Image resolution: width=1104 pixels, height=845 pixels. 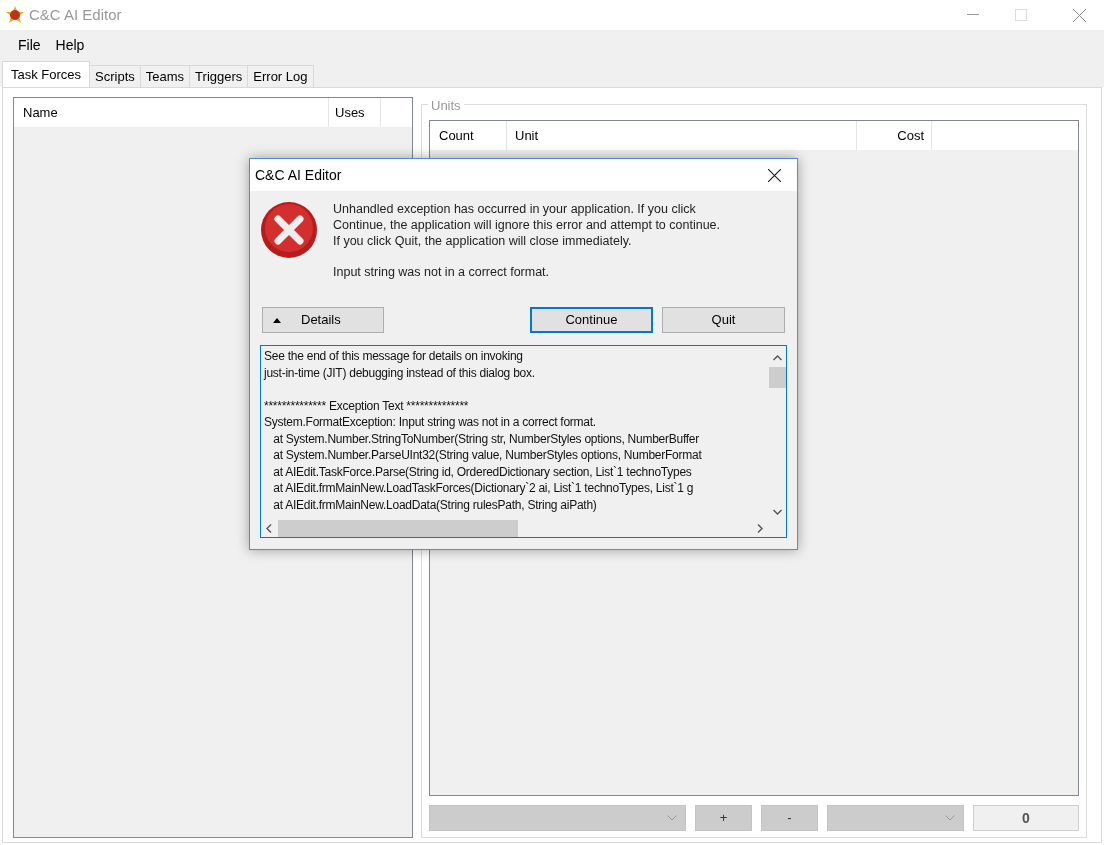 What do you see at coordinates (289, 230) in the screenshot?
I see `error-icon` at bounding box center [289, 230].